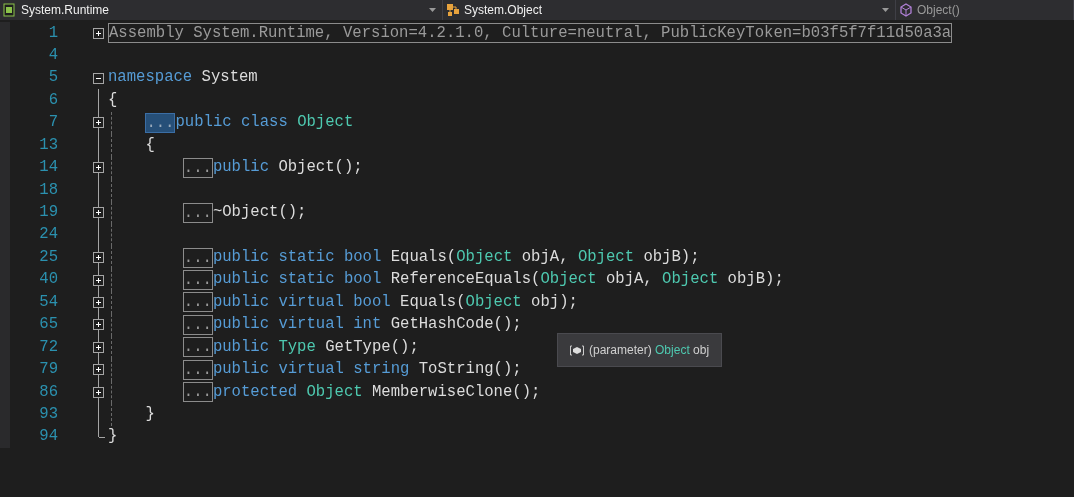  Describe the element at coordinates (48, 414) in the screenshot. I see `line-number: 93` at that location.